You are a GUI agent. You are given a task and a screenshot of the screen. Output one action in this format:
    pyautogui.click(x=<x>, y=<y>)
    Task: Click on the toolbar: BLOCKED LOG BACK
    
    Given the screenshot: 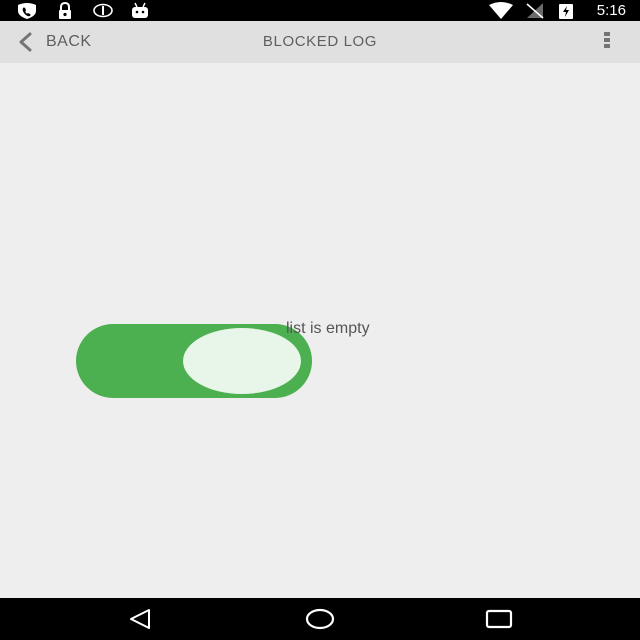 What is the action you would take?
    pyautogui.click(x=320, y=42)
    